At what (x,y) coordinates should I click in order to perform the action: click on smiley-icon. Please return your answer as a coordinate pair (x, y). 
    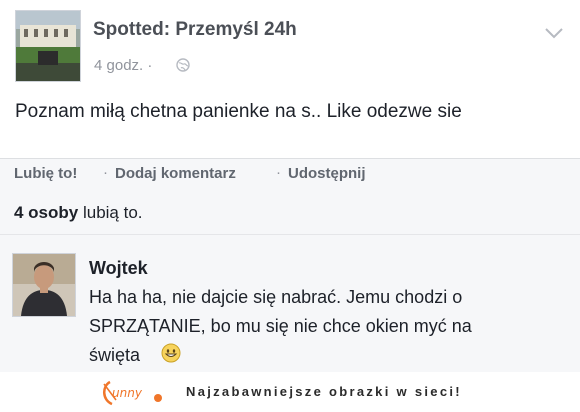
    Looking at the image, I should click on (171, 353).